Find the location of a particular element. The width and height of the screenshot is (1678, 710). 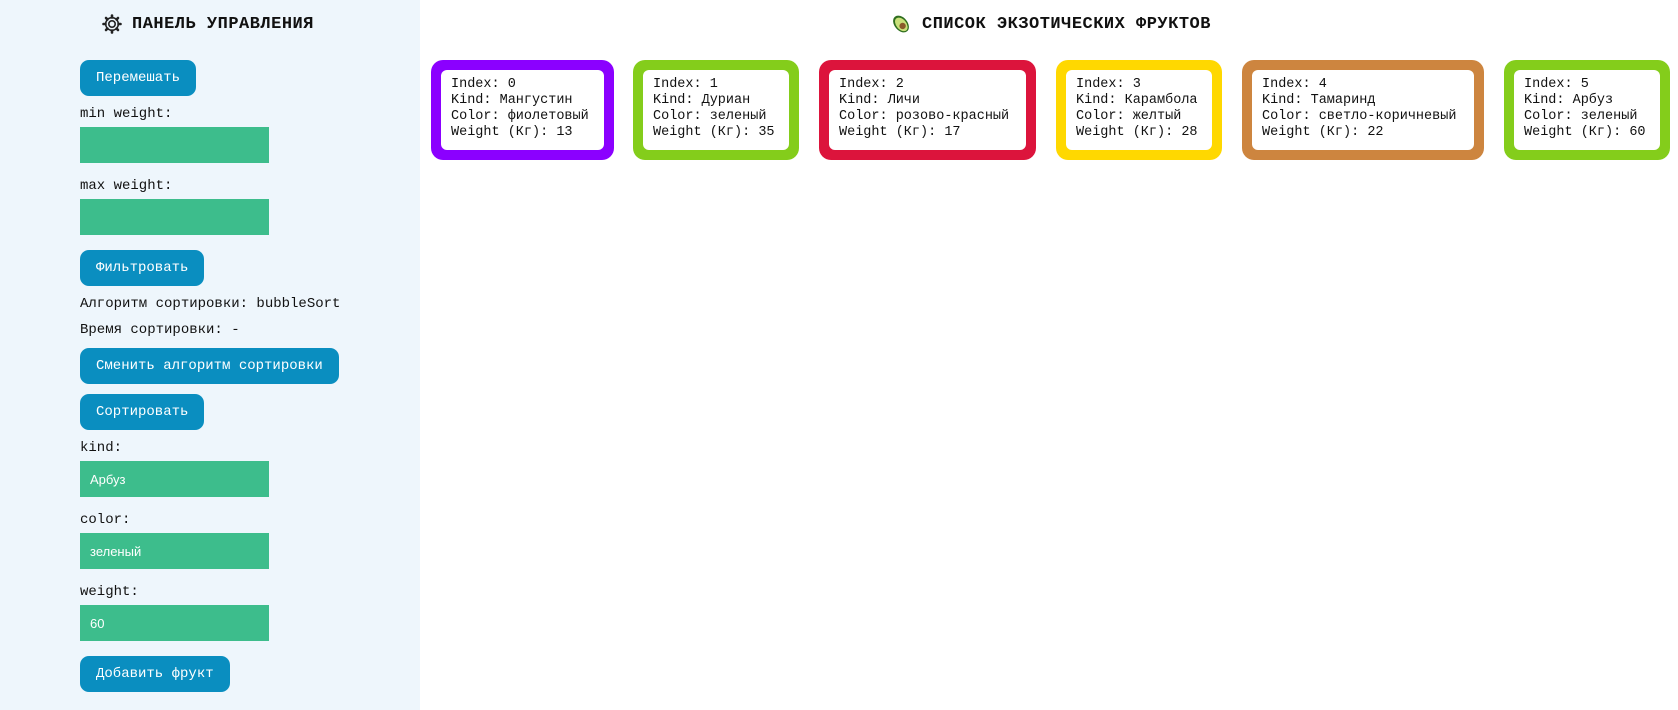

fruit-kind: Kind: Дуриан is located at coordinates (702, 100).